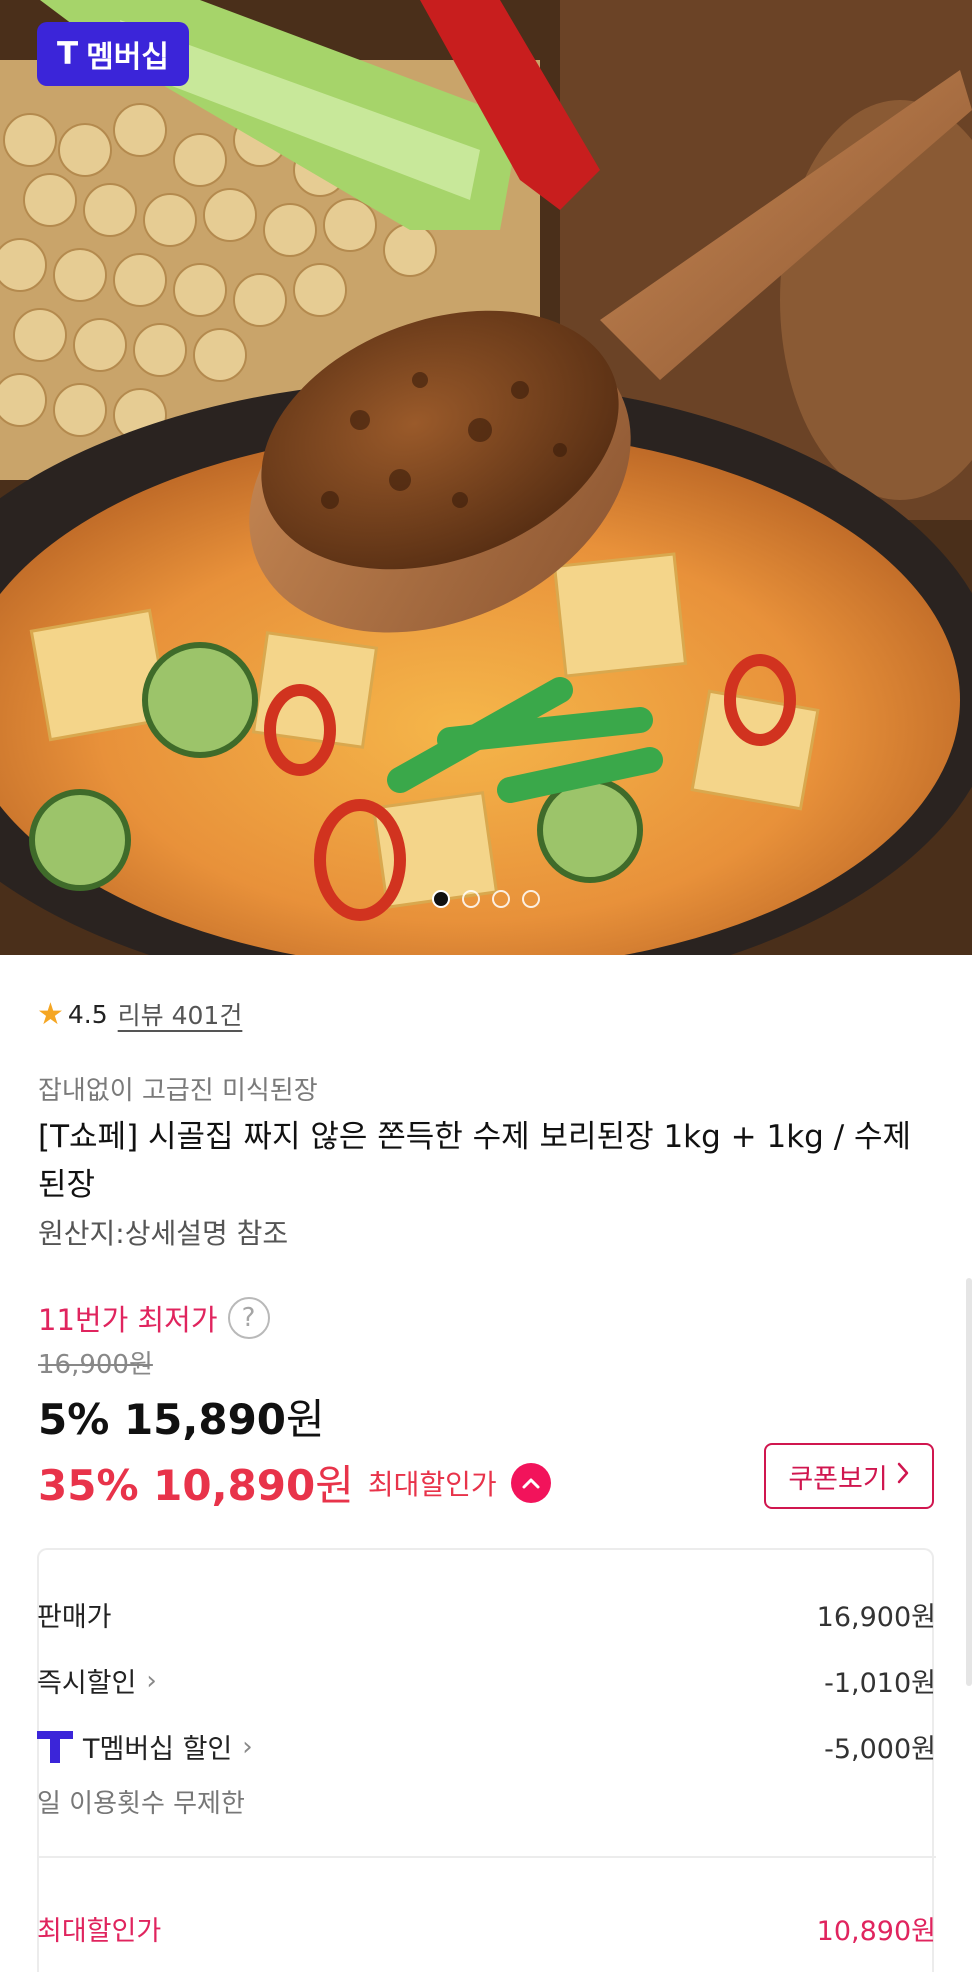 The width and height of the screenshot is (972, 1972). I want to click on instant-discount-label: 즉시할인, so click(87, 1683).